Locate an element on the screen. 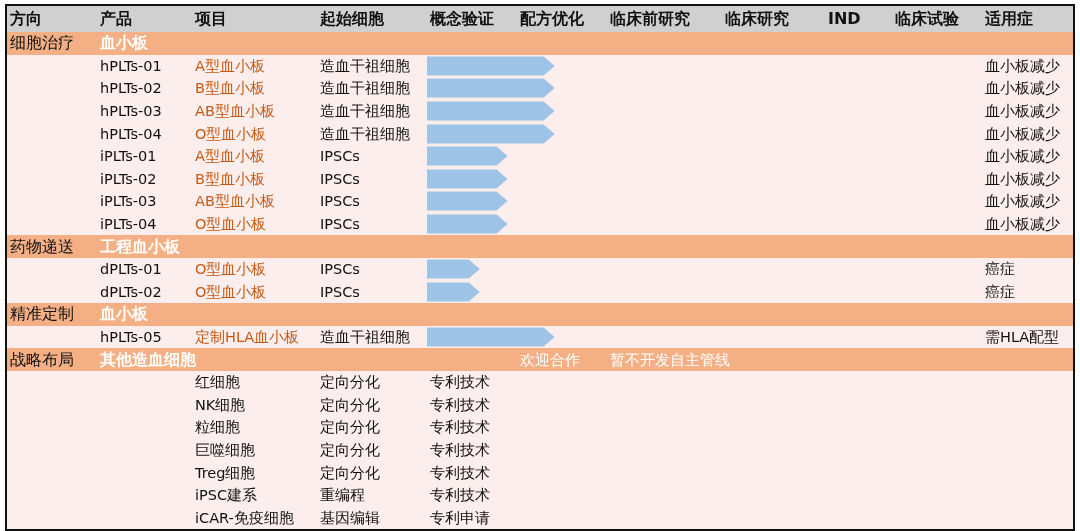  project-name: 定制HLA血小板 is located at coordinates (247, 337).